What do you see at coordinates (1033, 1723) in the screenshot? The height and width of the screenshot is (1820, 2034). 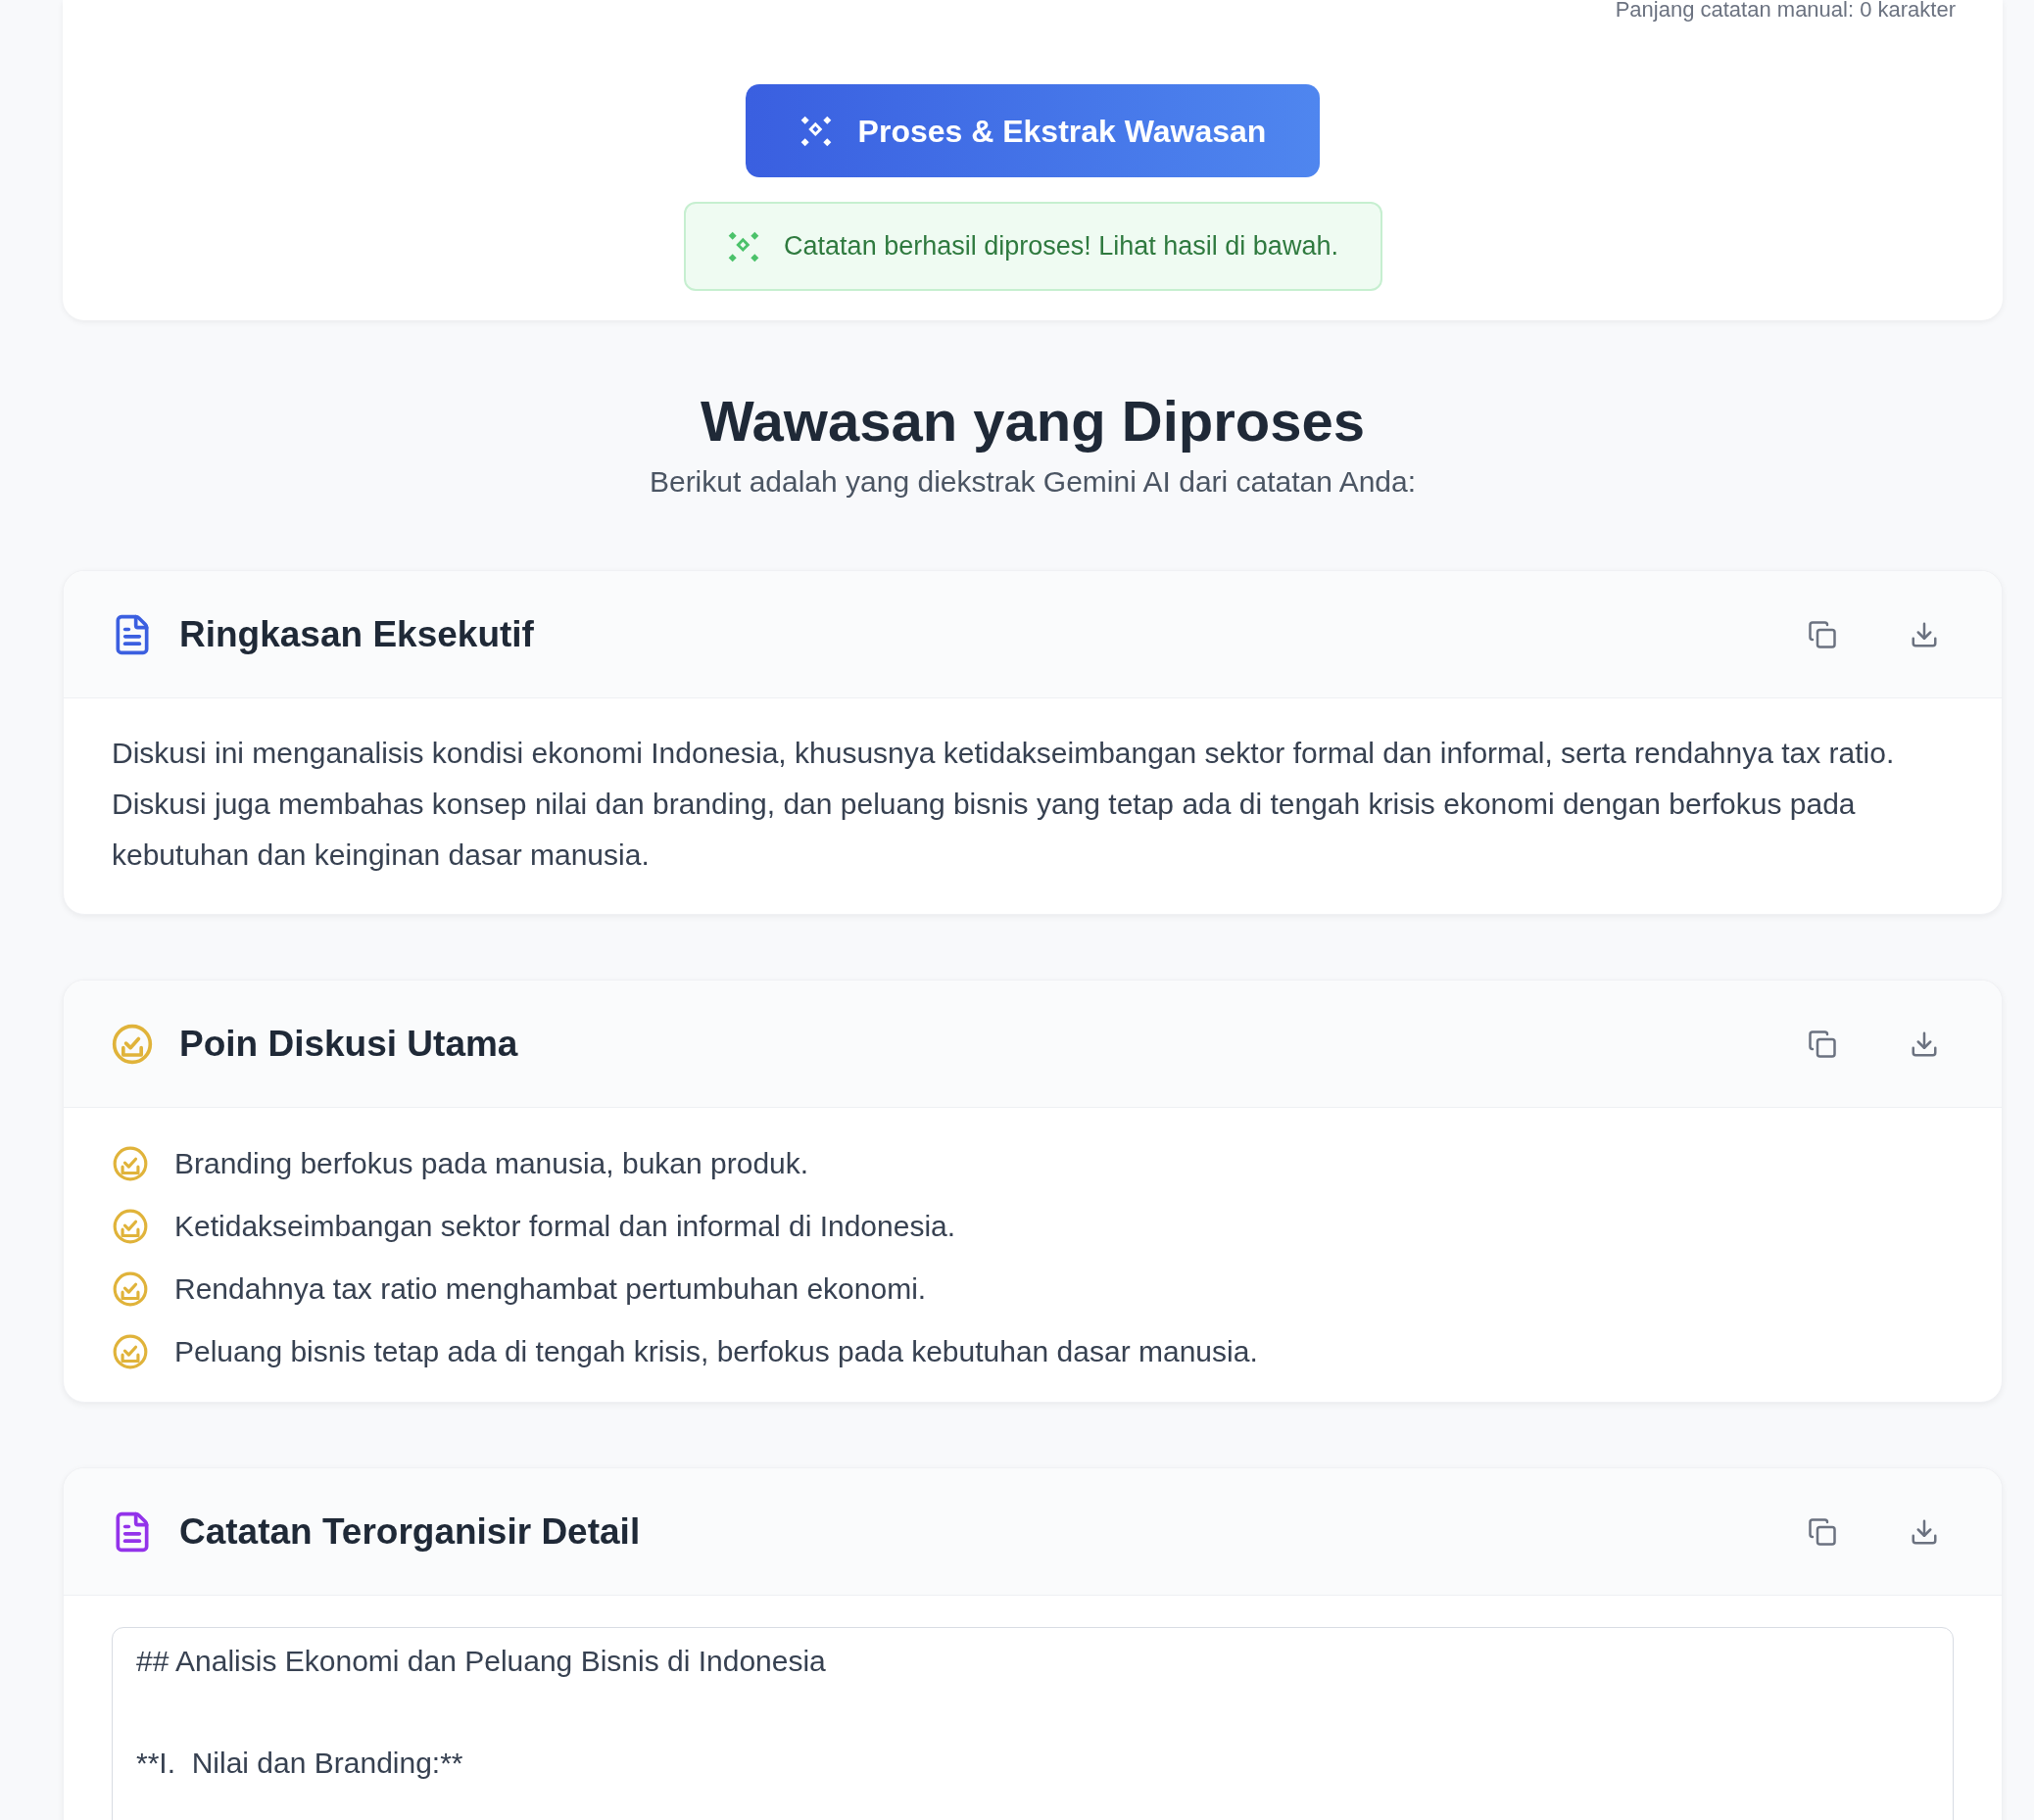 I see `notes-field: ## Analisis Ekonomi dan Peluang Bisnis di Indonesia **I. Nilai dan Branding:**` at bounding box center [1033, 1723].